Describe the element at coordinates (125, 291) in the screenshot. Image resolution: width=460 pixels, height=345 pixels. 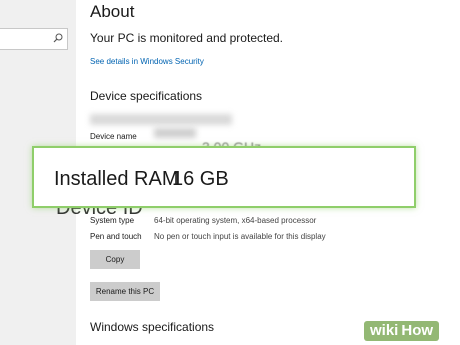
I see `rename-pc-button: Rename this PC` at that location.